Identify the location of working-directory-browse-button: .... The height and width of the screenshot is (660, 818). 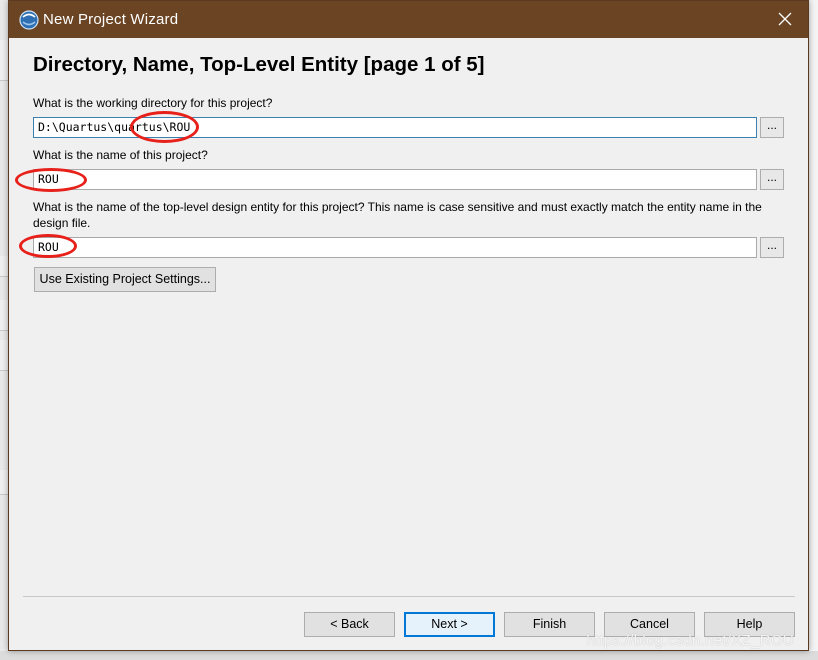
(772, 127).